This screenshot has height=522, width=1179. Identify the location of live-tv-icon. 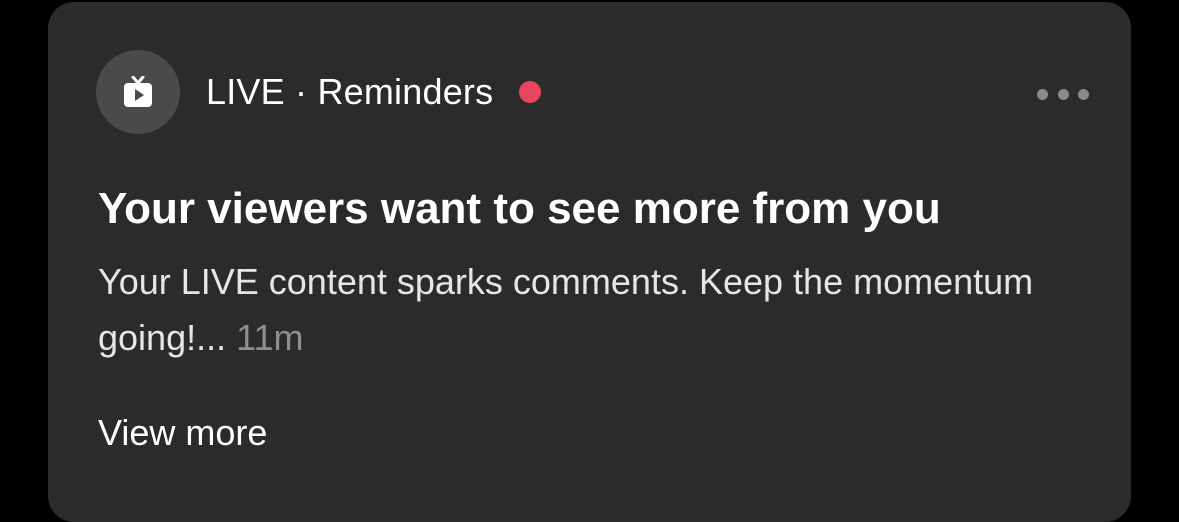
(138, 92).